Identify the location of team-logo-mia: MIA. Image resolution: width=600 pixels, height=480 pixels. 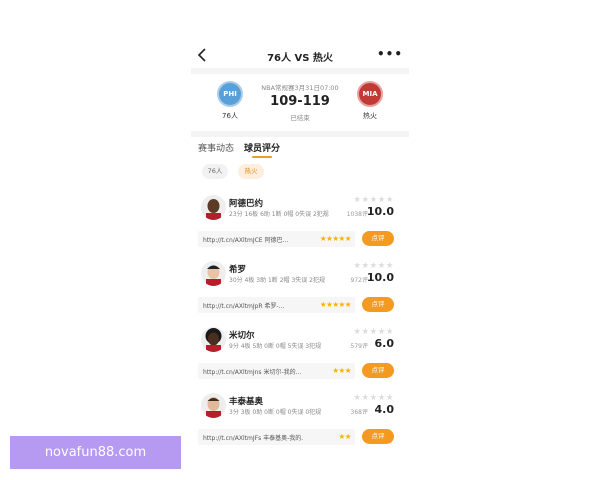
(370, 94).